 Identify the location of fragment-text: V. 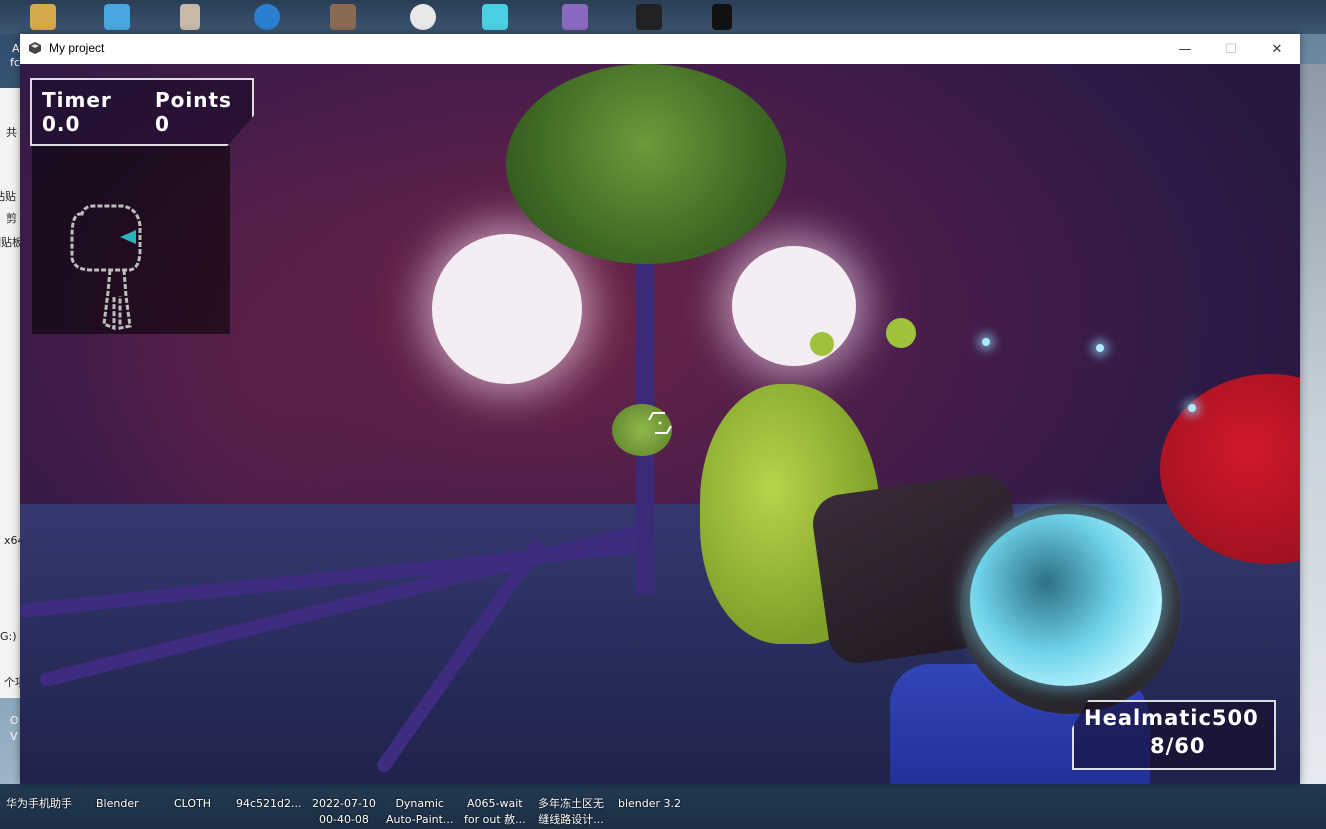
(14, 736).